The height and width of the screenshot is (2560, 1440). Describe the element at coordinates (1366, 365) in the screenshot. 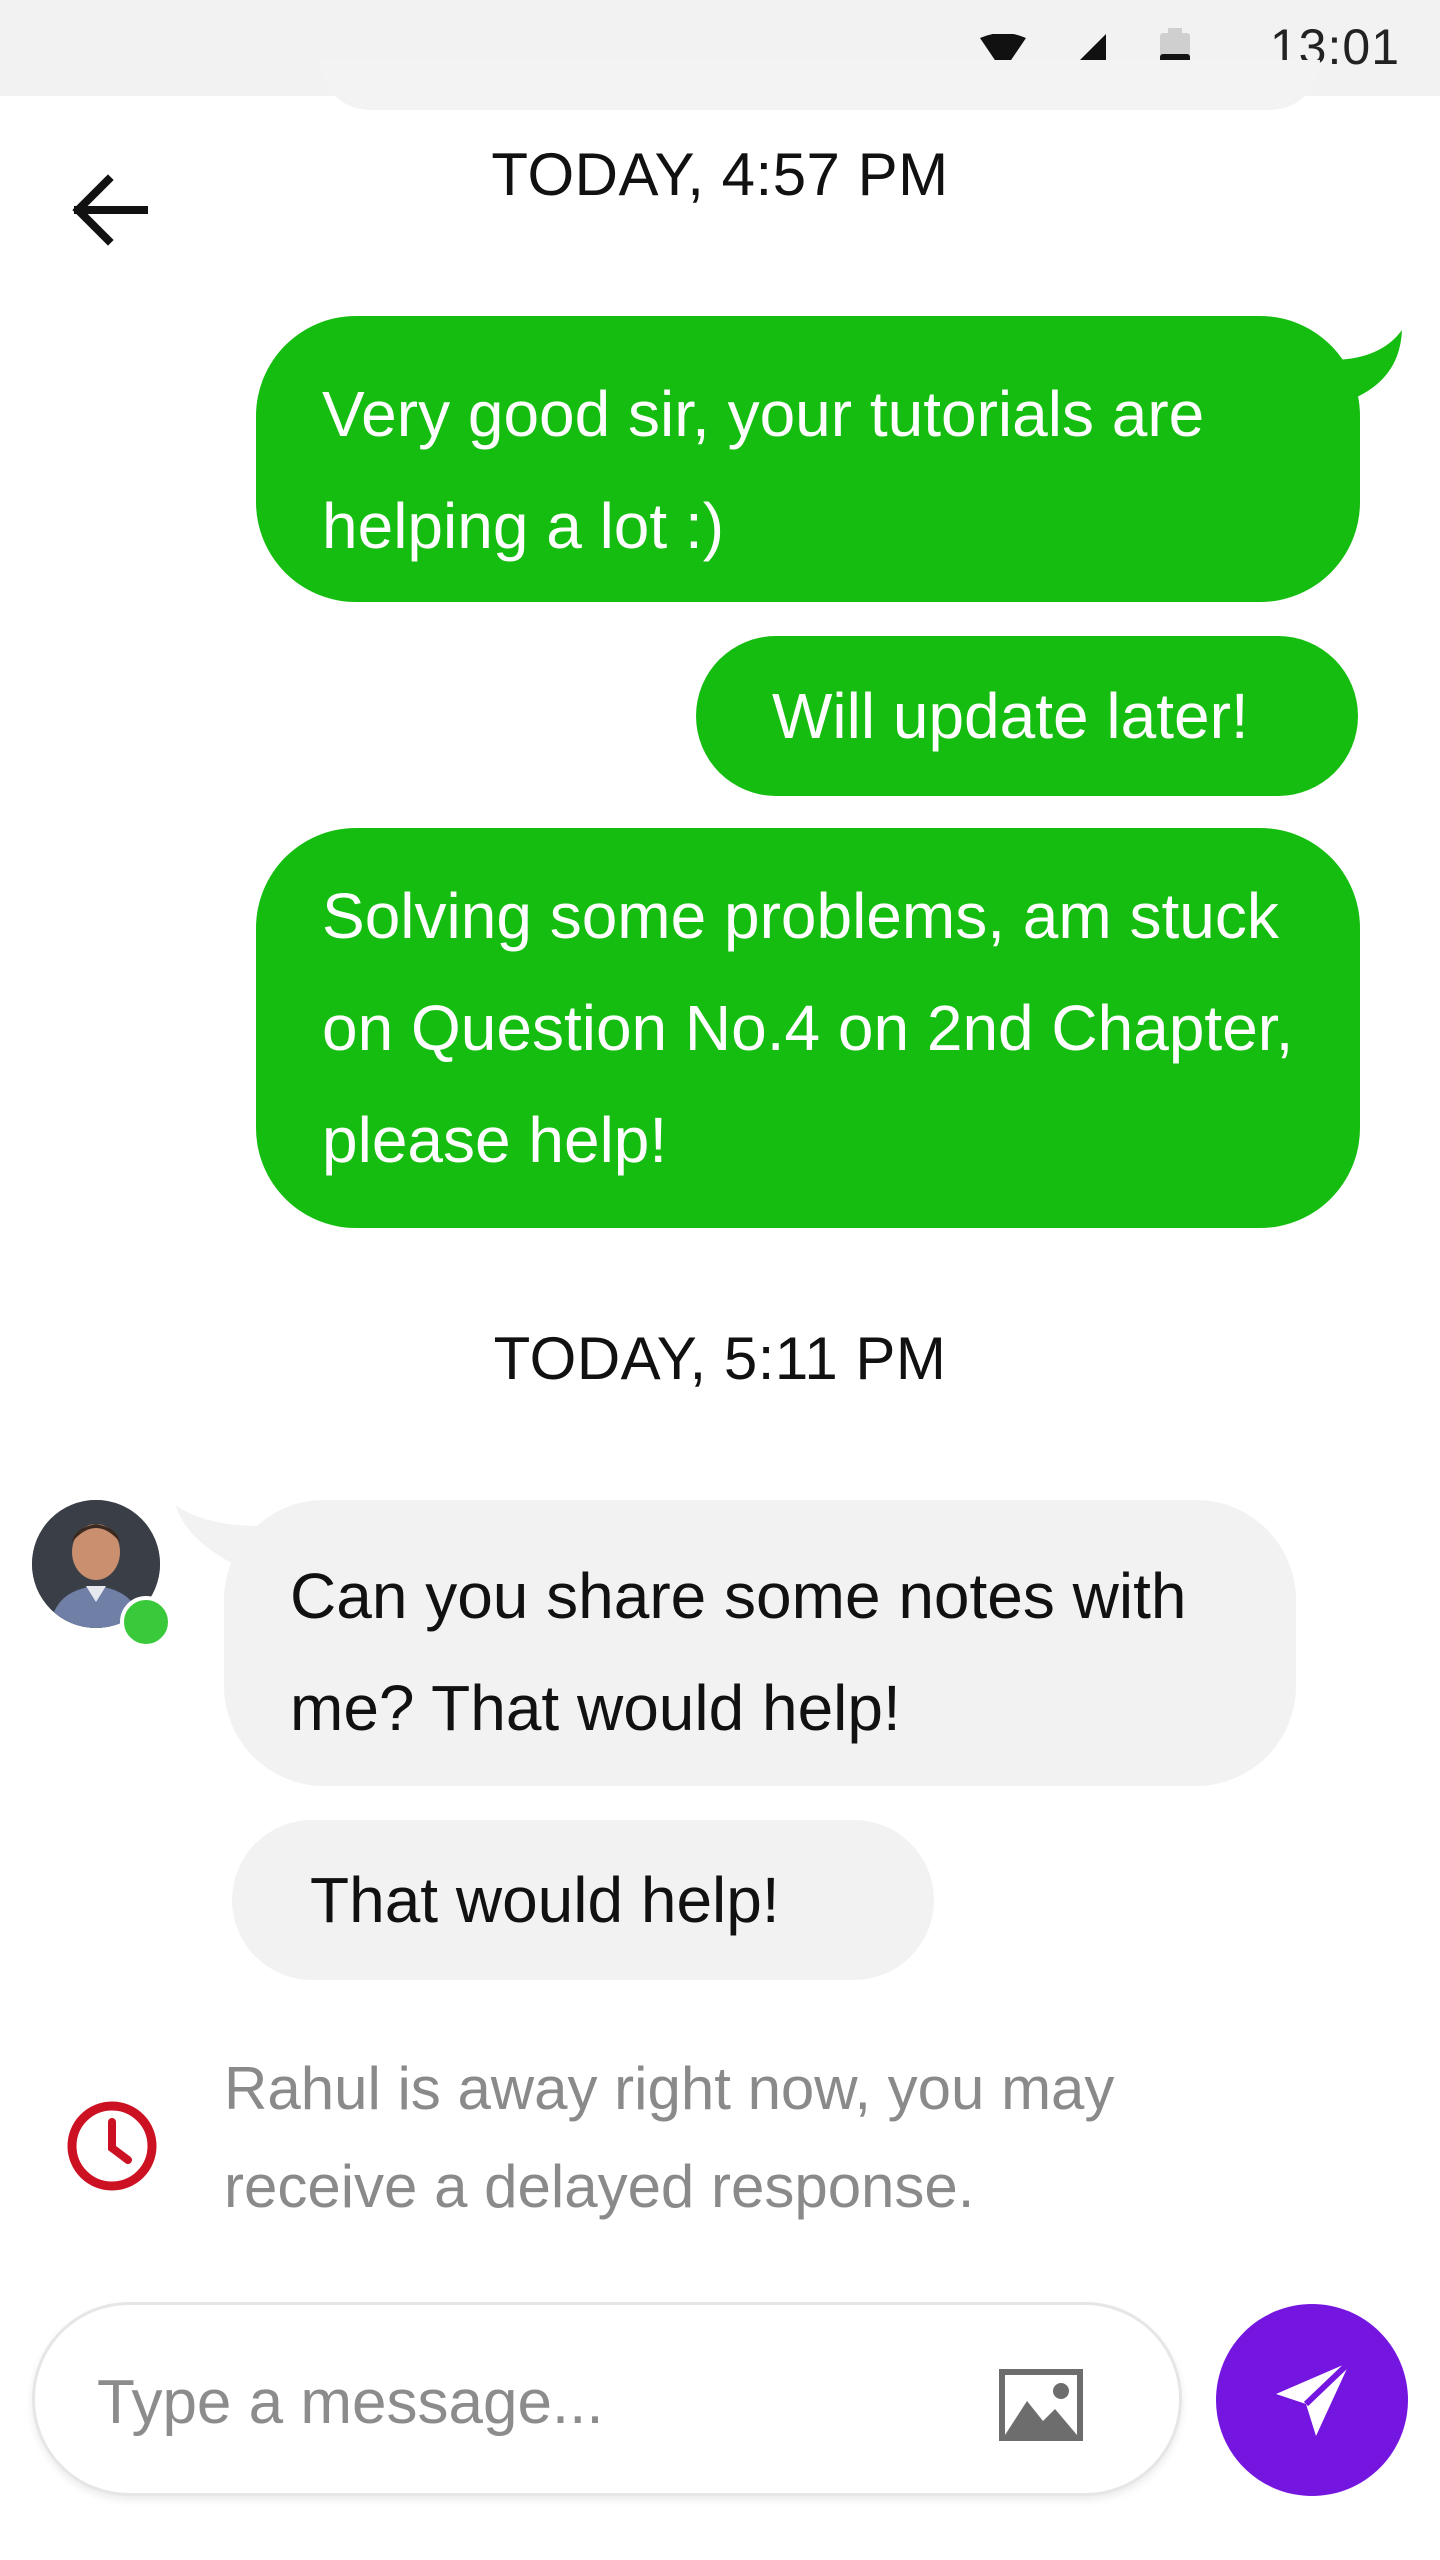

I see `bubble-tail` at that location.